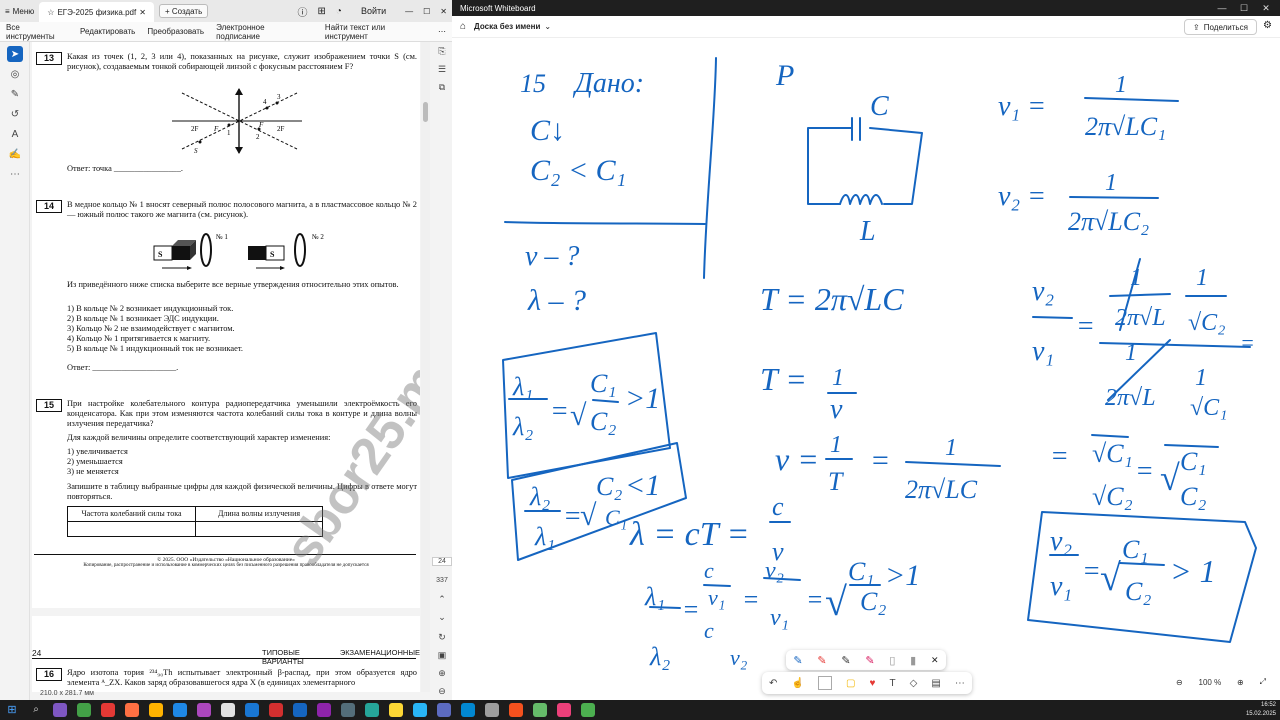 Image resolution: width=1280 pixels, height=720 pixels. What do you see at coordinates (272, 254) in the screenshot?
I see `magnet-pole-label: S` at bounding box center [272, 254].